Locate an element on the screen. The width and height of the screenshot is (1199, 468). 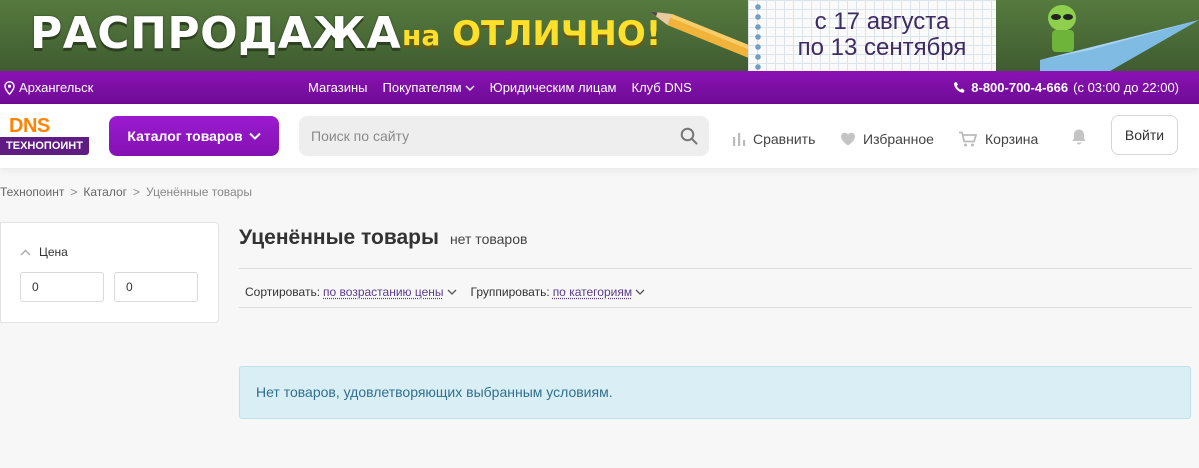
compare-link: Сравнить is located at coordinates (773, 139).